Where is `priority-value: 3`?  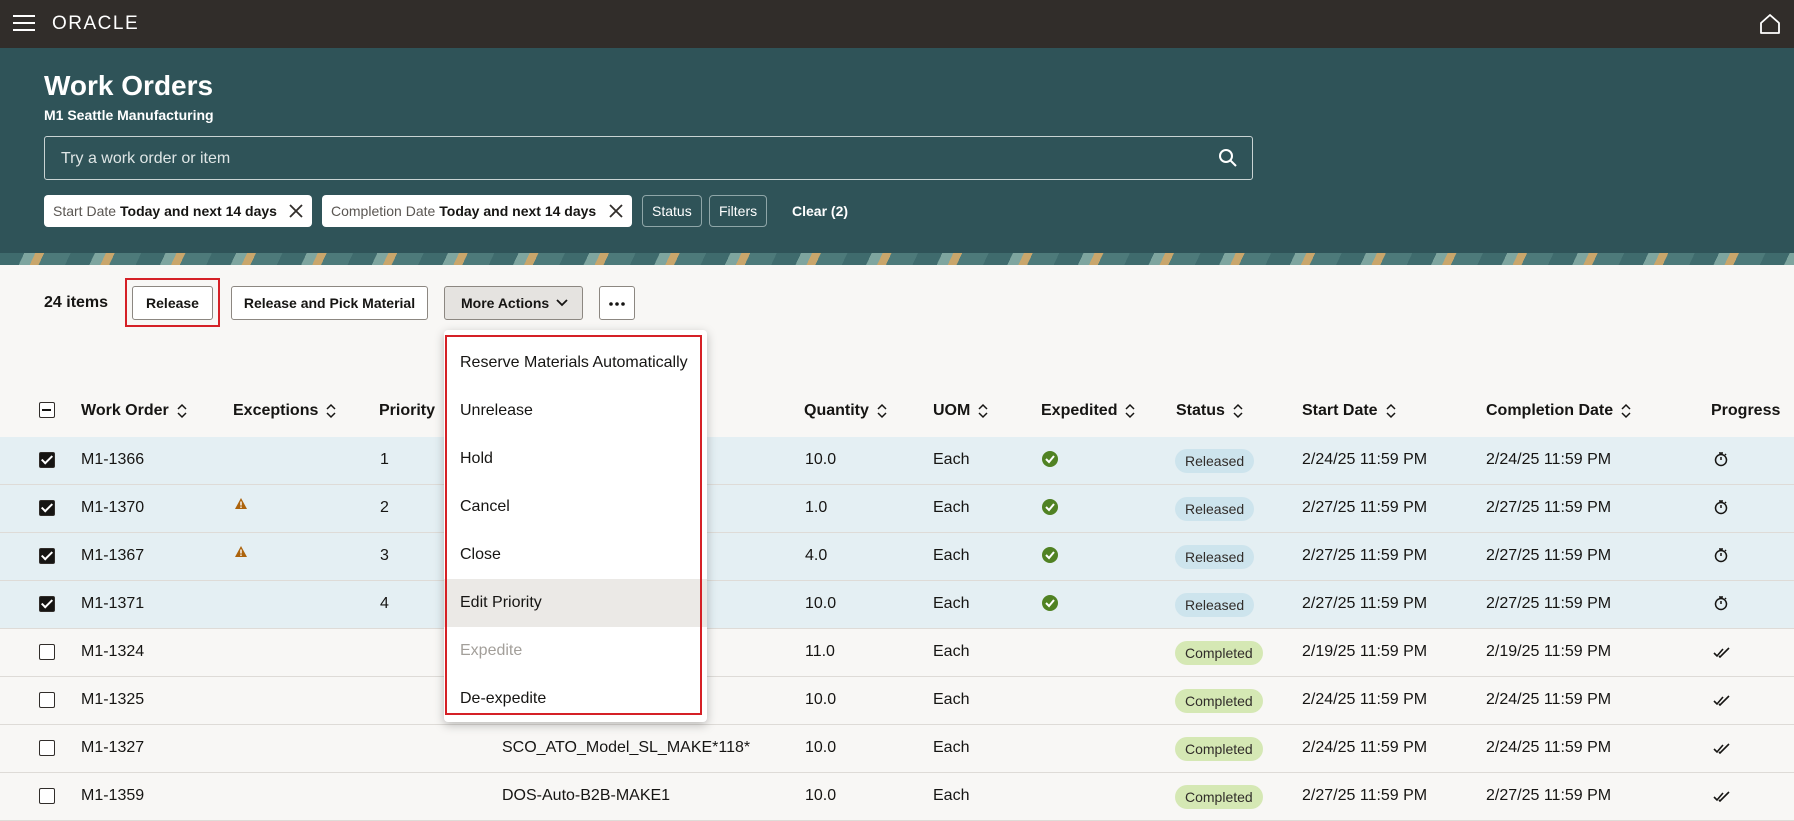 priority-value: 3 is located at coordinates (384, 555).